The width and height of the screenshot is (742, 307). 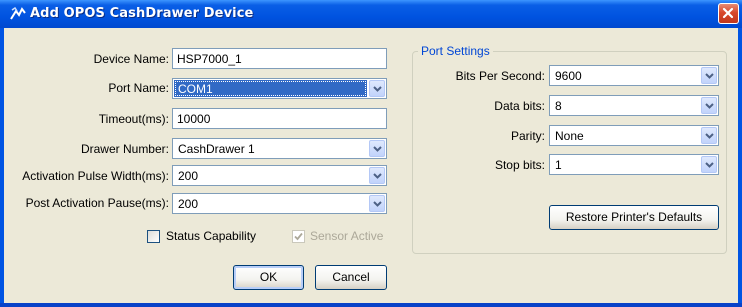 I want to click on post-pause-label: Post Activation Pause(ms):, so click(x=97, y=203).